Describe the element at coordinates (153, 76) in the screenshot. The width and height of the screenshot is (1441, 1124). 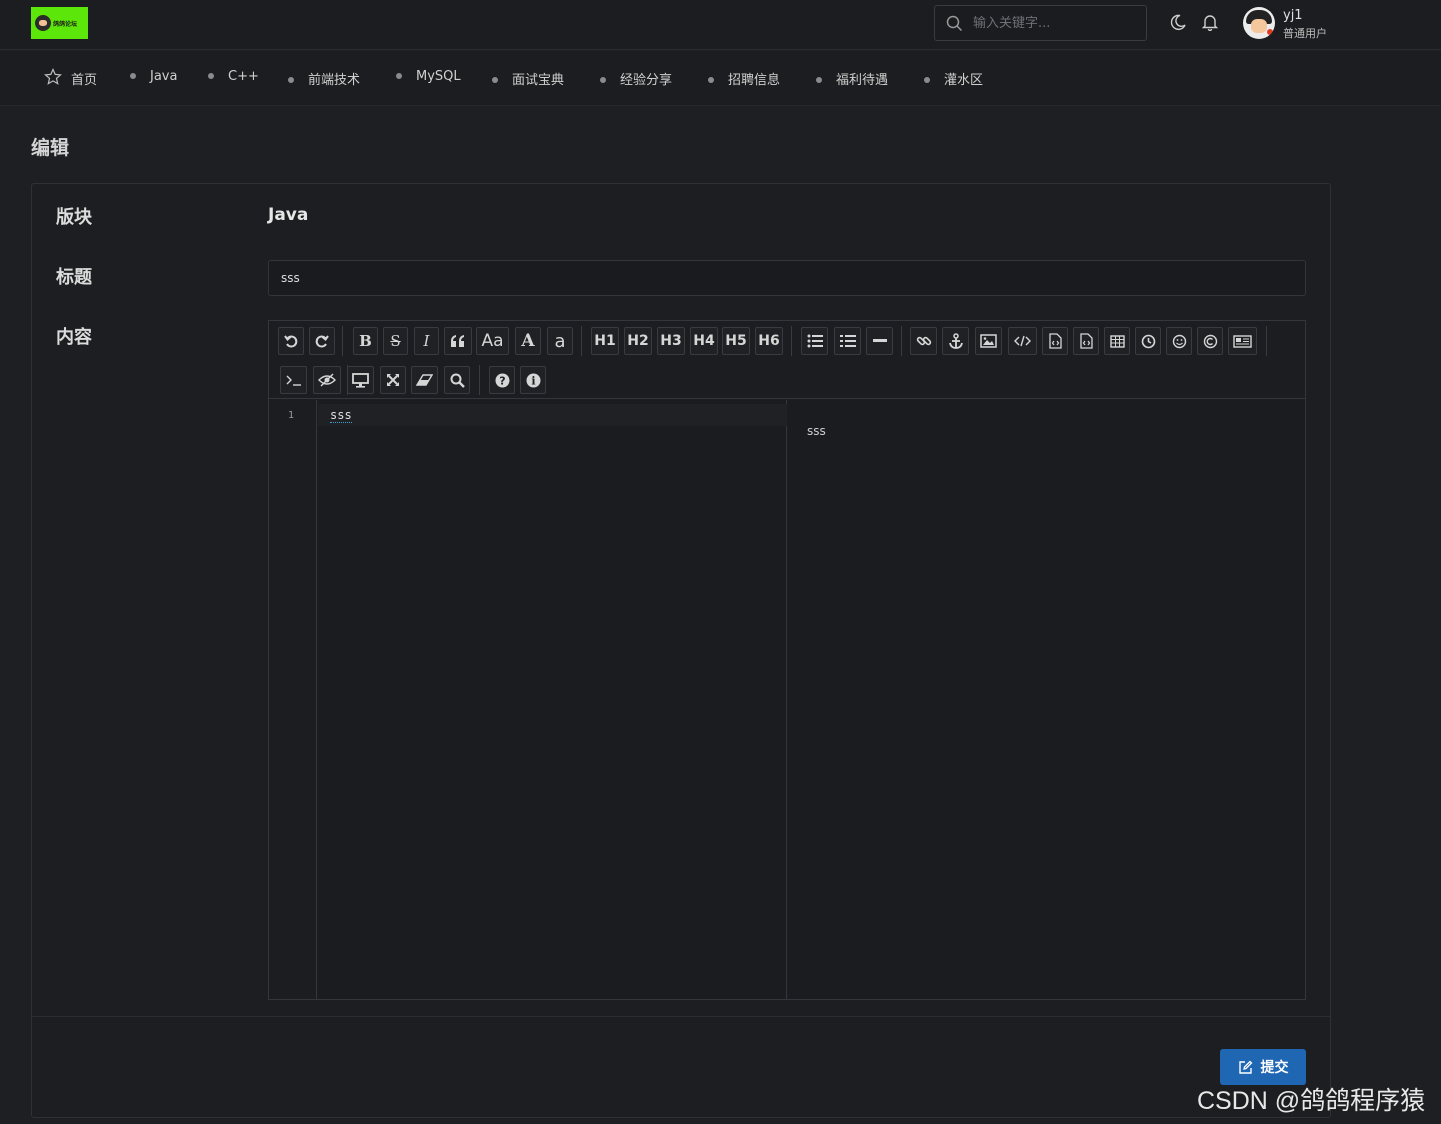
I see `nav-item-java: Java` at that location.